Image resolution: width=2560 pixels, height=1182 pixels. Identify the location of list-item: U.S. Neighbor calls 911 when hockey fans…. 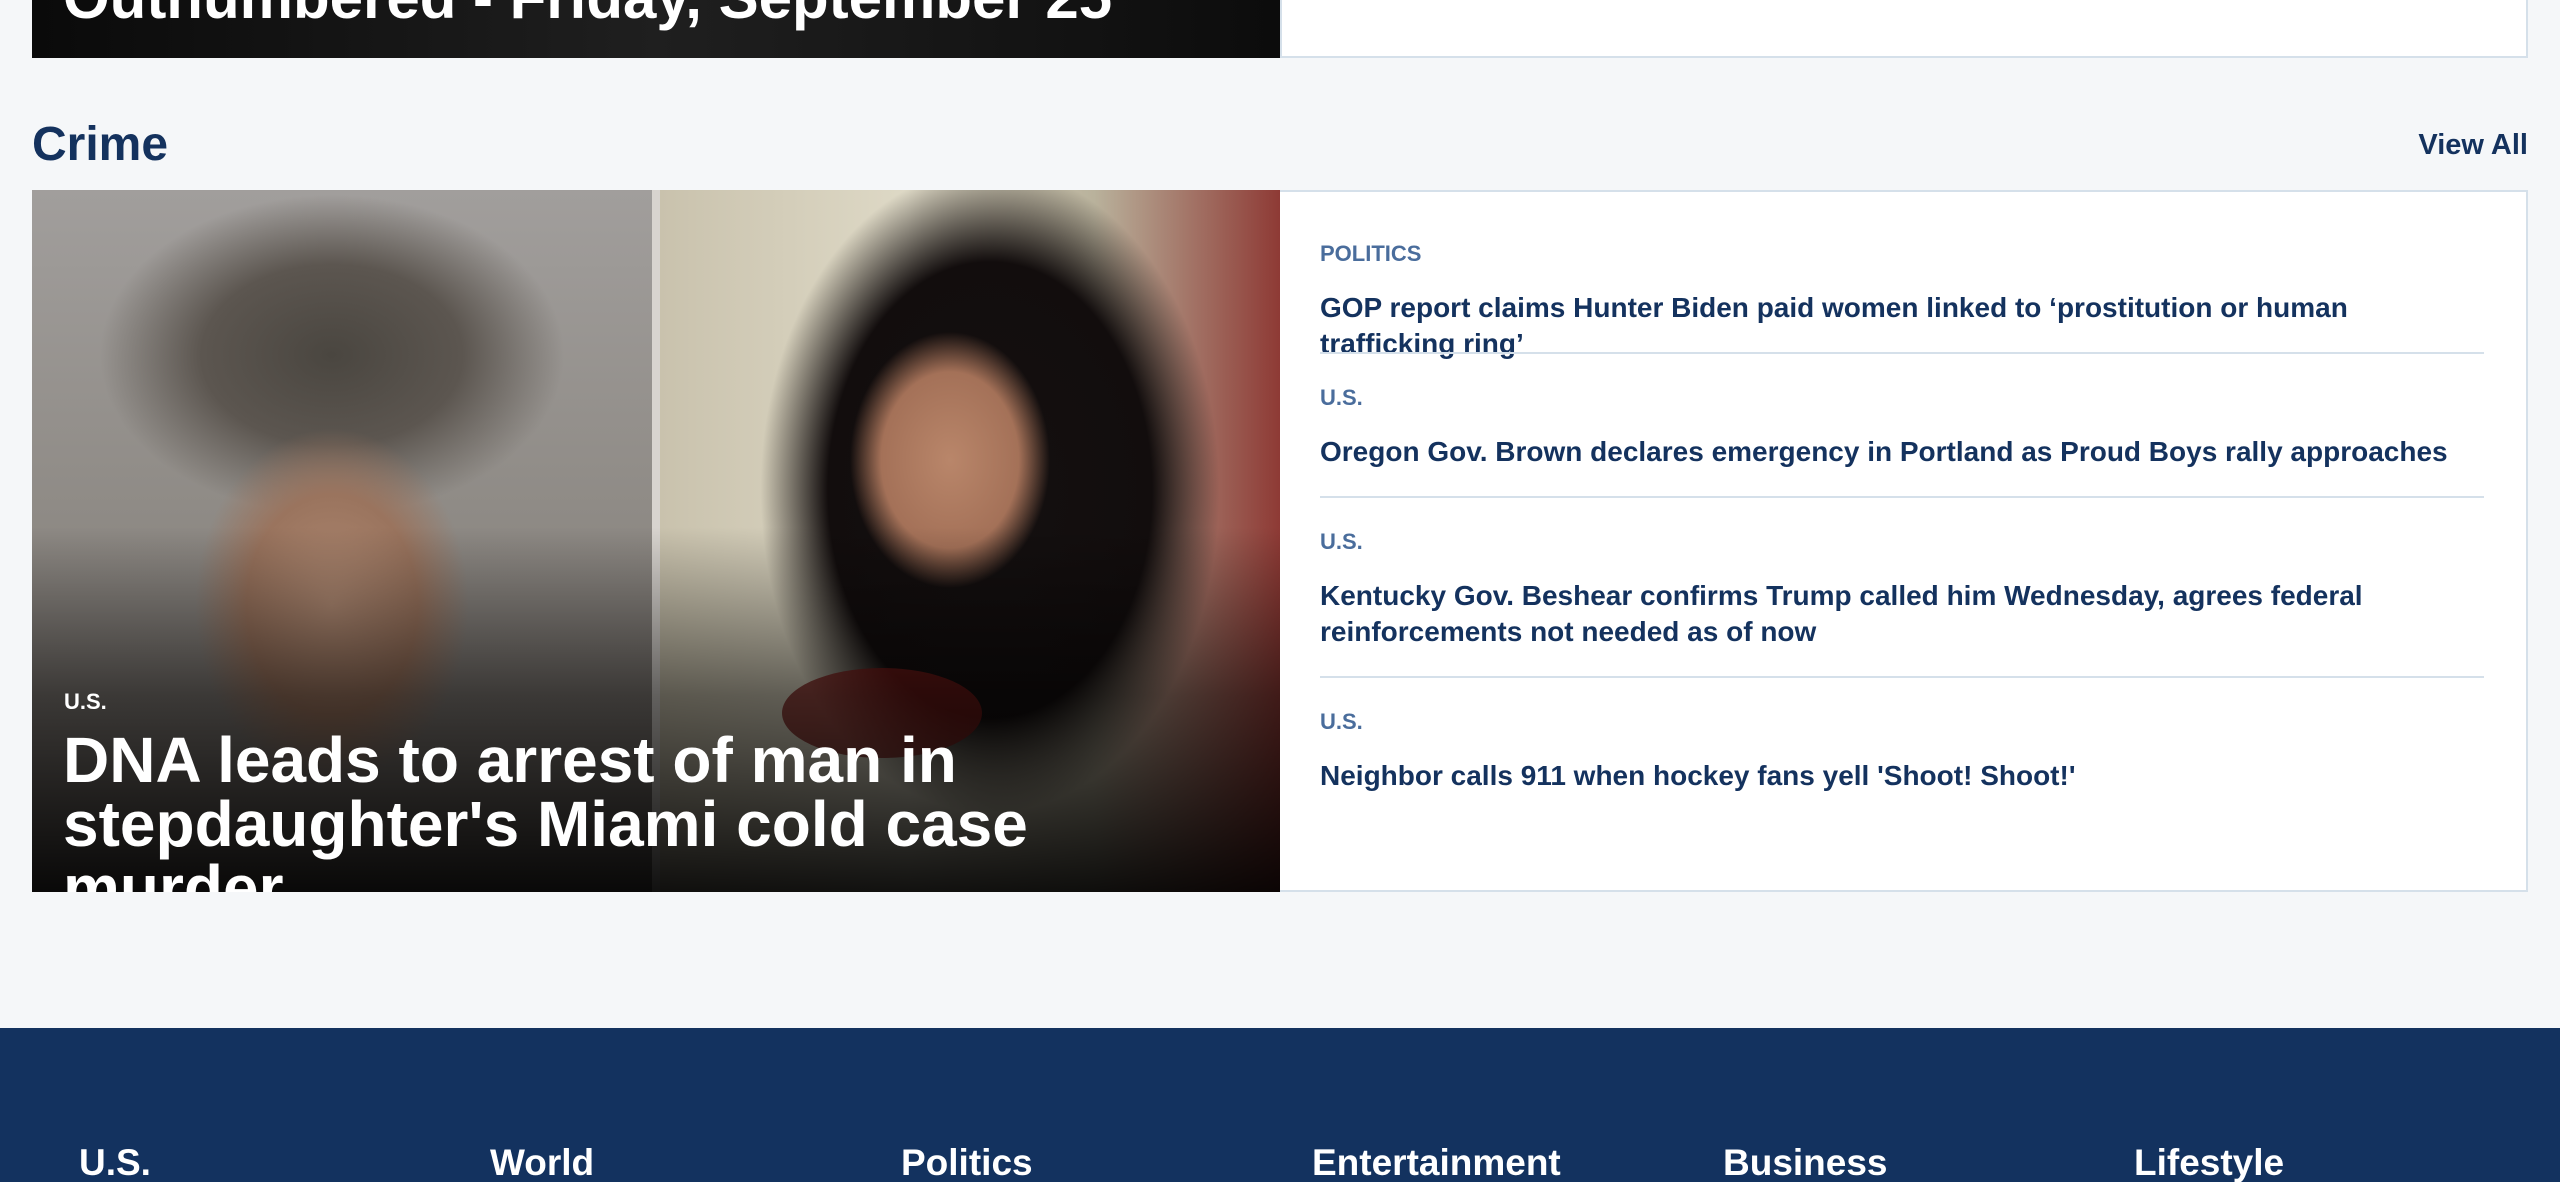
(1902, 751).